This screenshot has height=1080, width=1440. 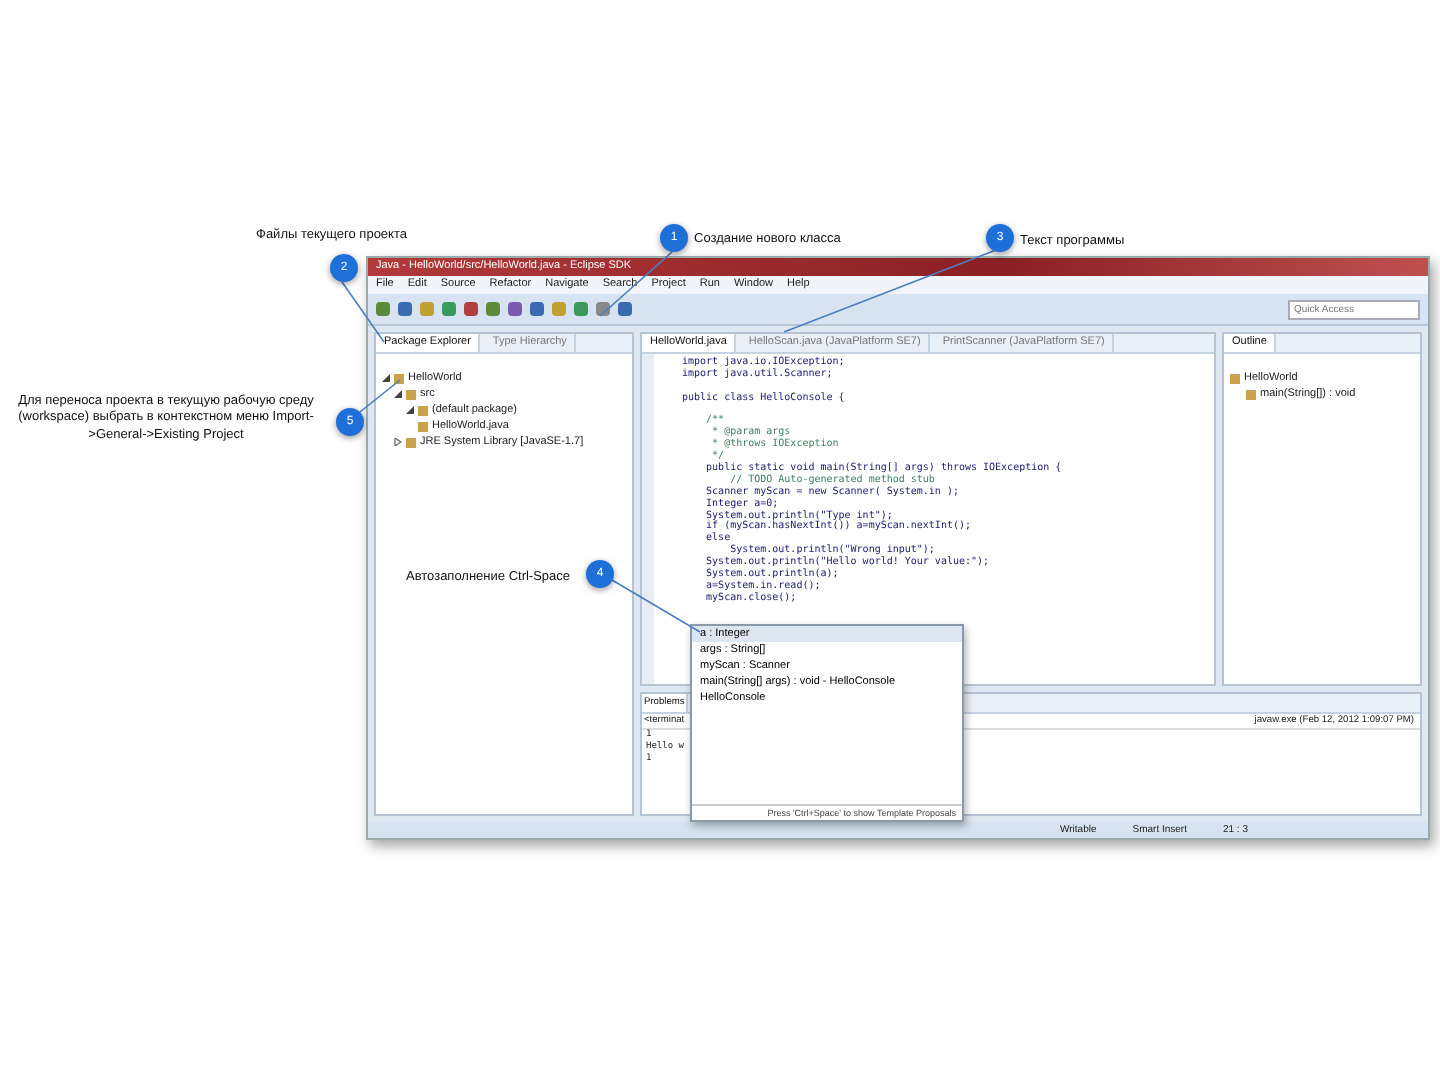 I want to click on code-editor, so click(x=928, y=509).